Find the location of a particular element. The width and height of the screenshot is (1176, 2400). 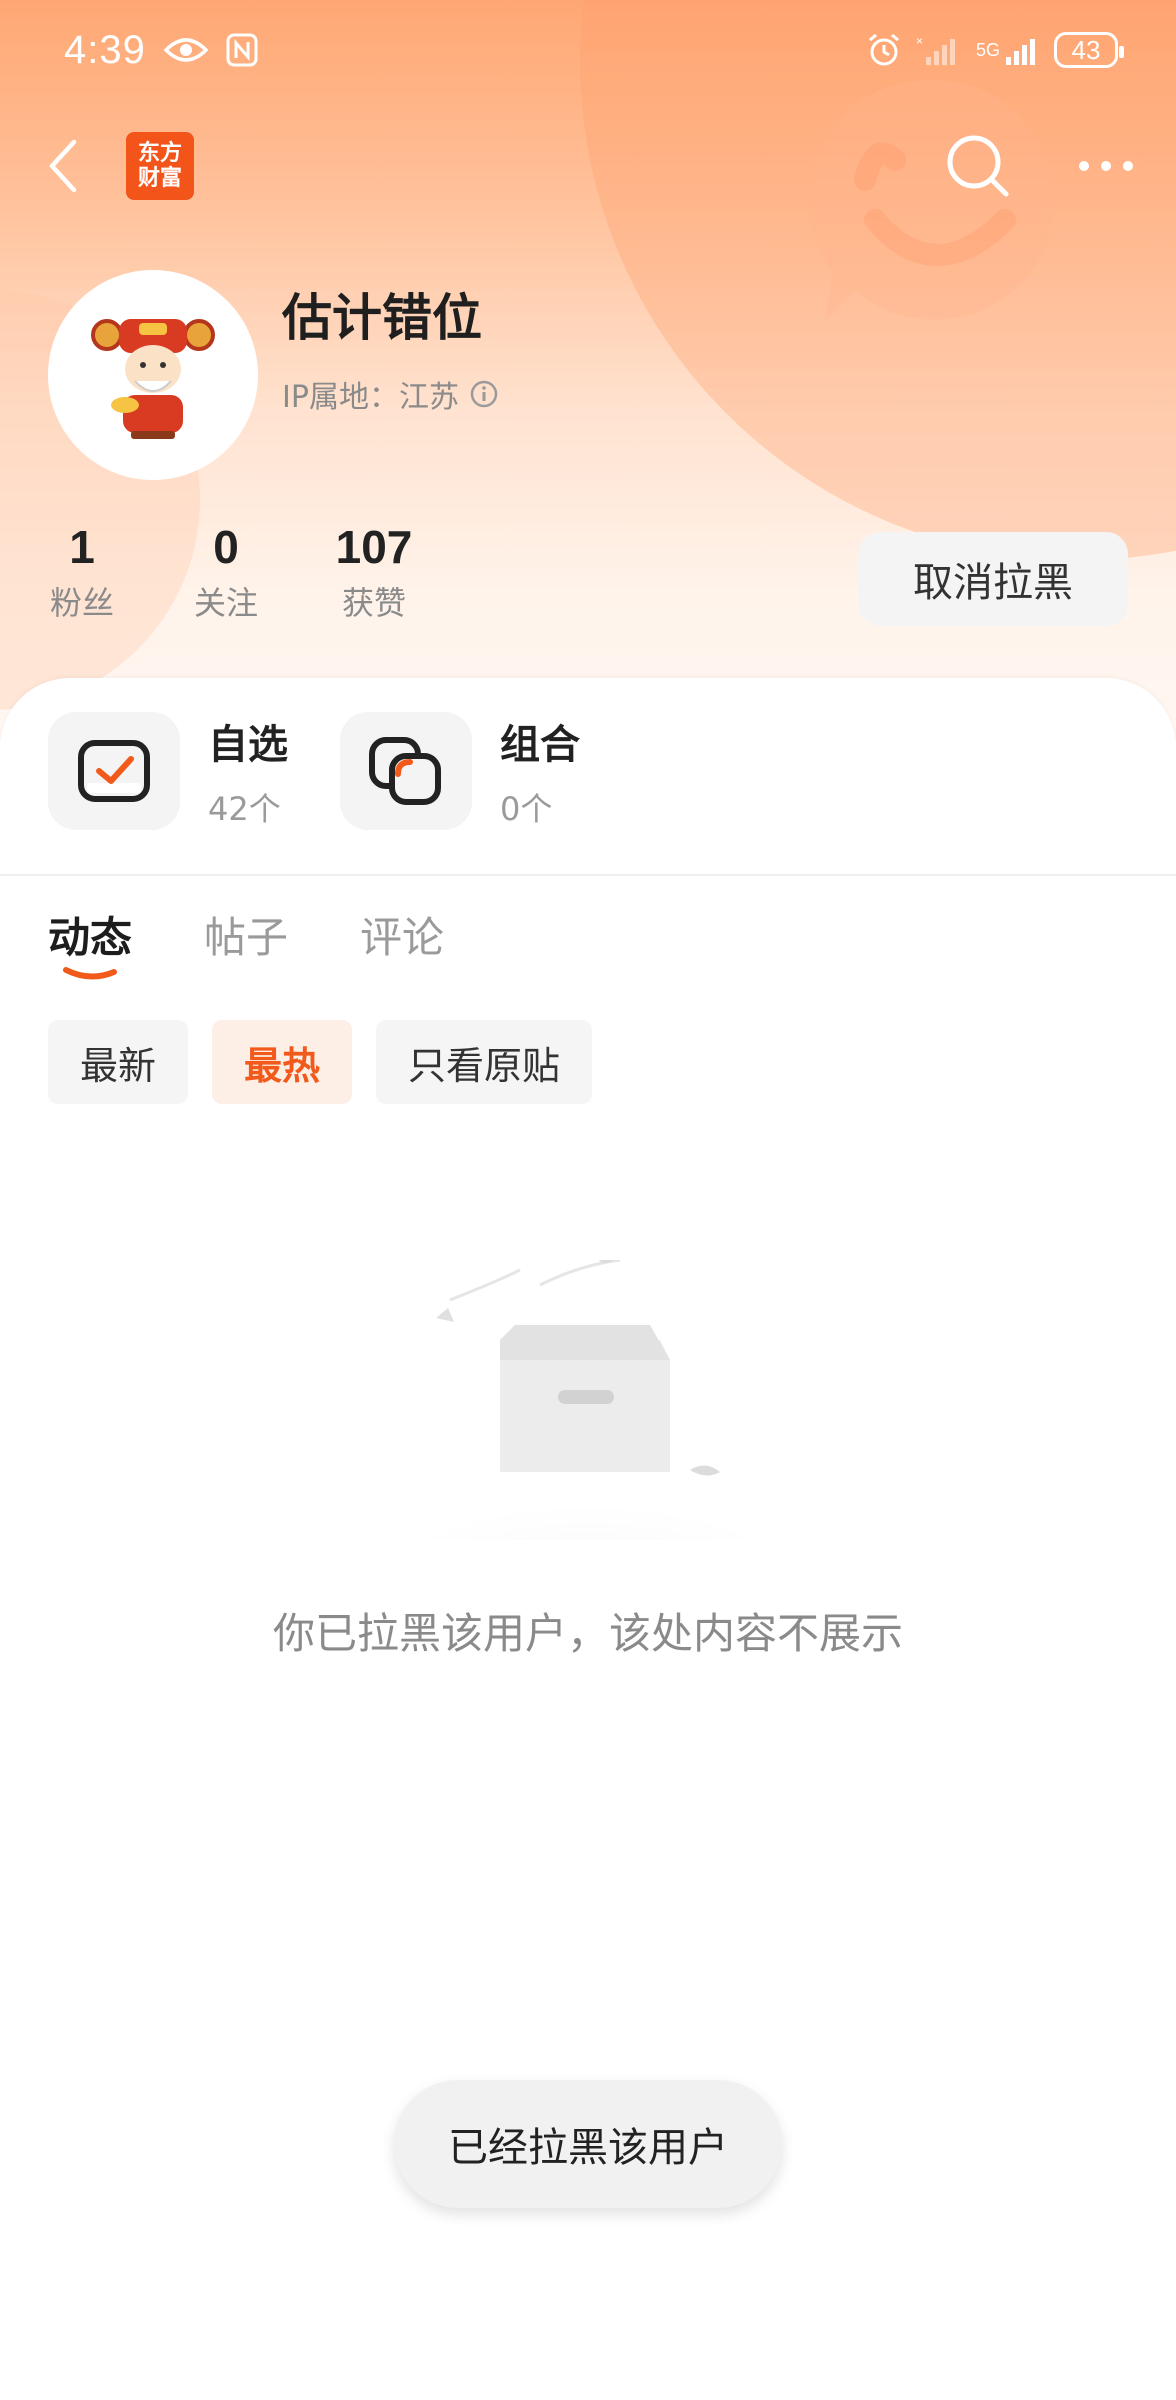

search-icon is located at coordinates (978, 166).